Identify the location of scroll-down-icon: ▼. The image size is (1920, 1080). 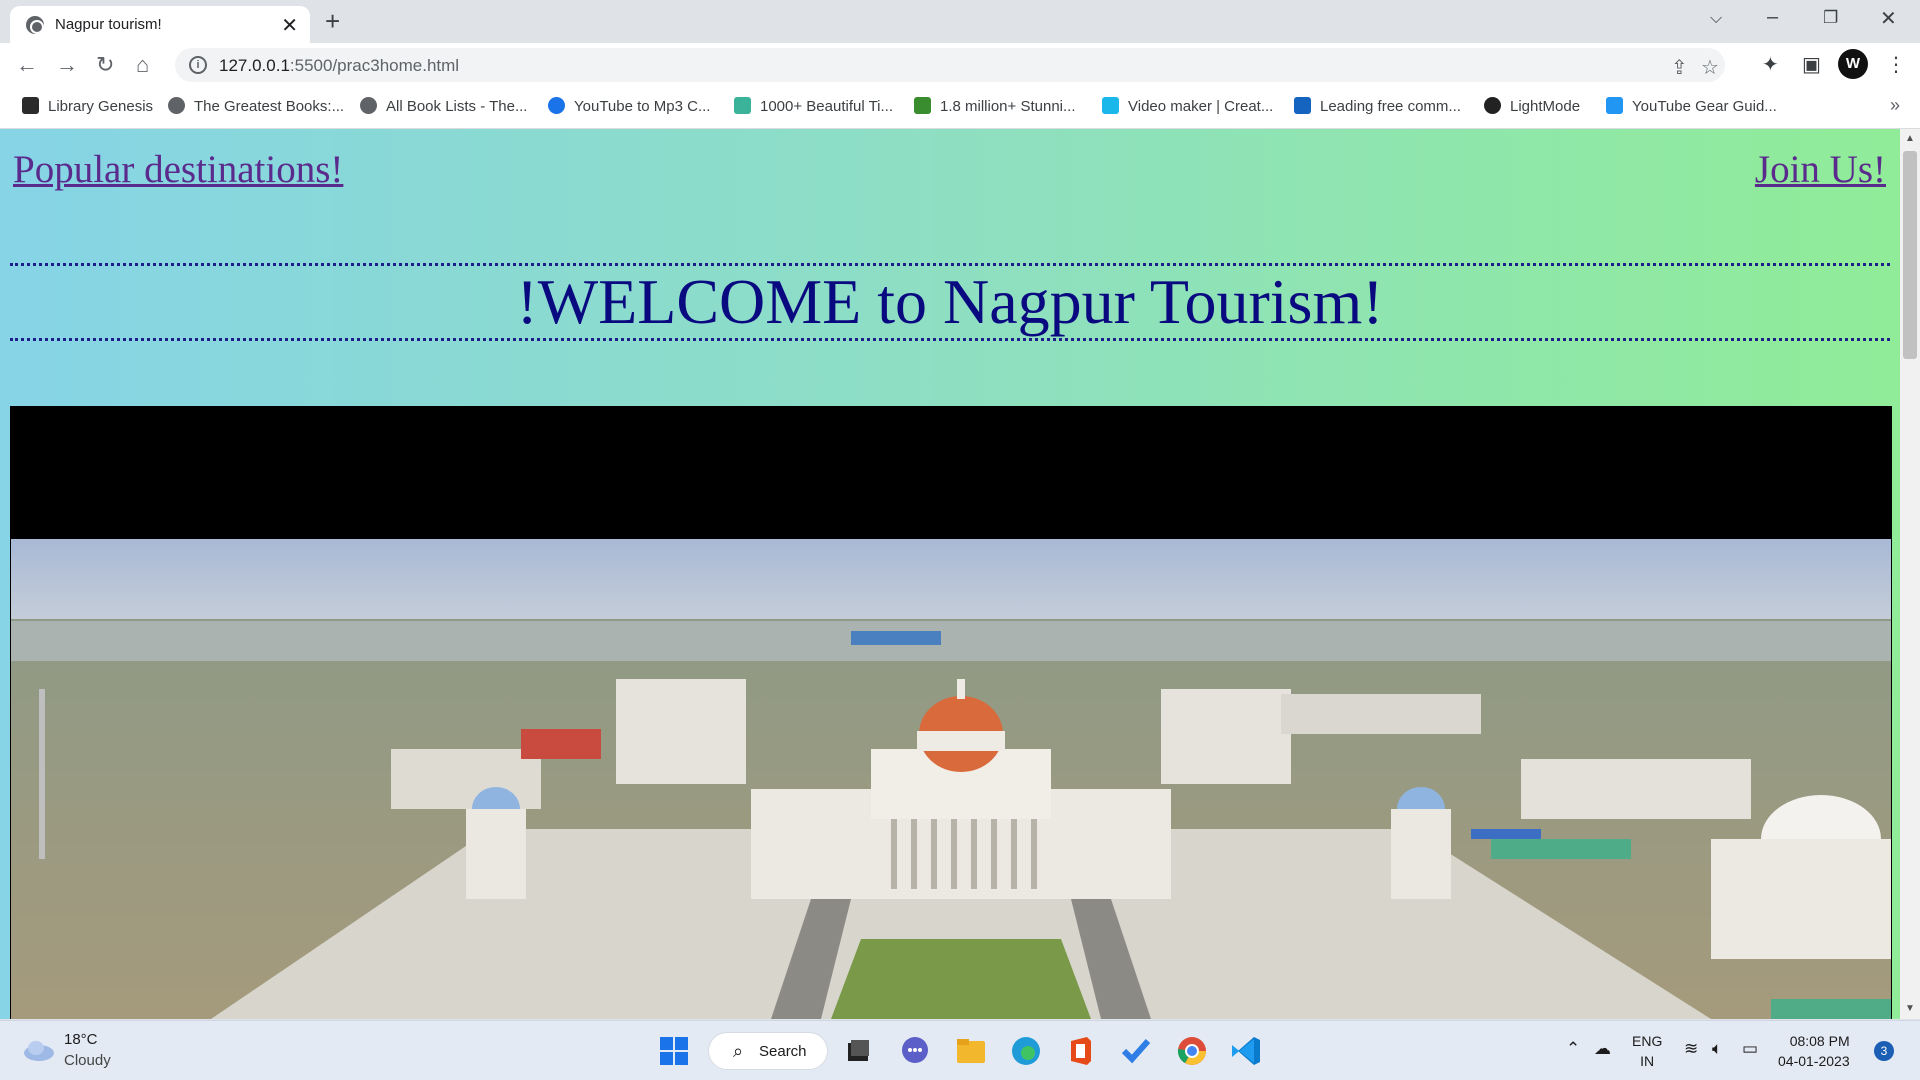
(1910, 1008).